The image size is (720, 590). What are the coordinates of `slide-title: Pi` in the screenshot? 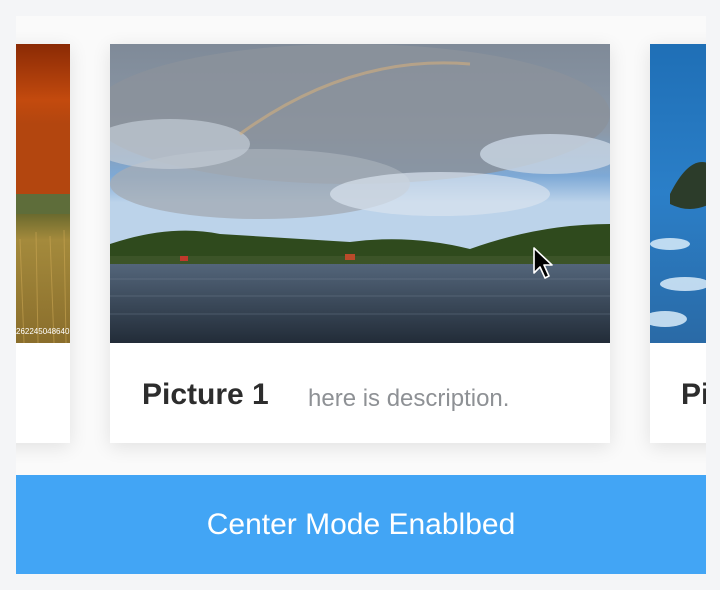 It's located at (693, 394).